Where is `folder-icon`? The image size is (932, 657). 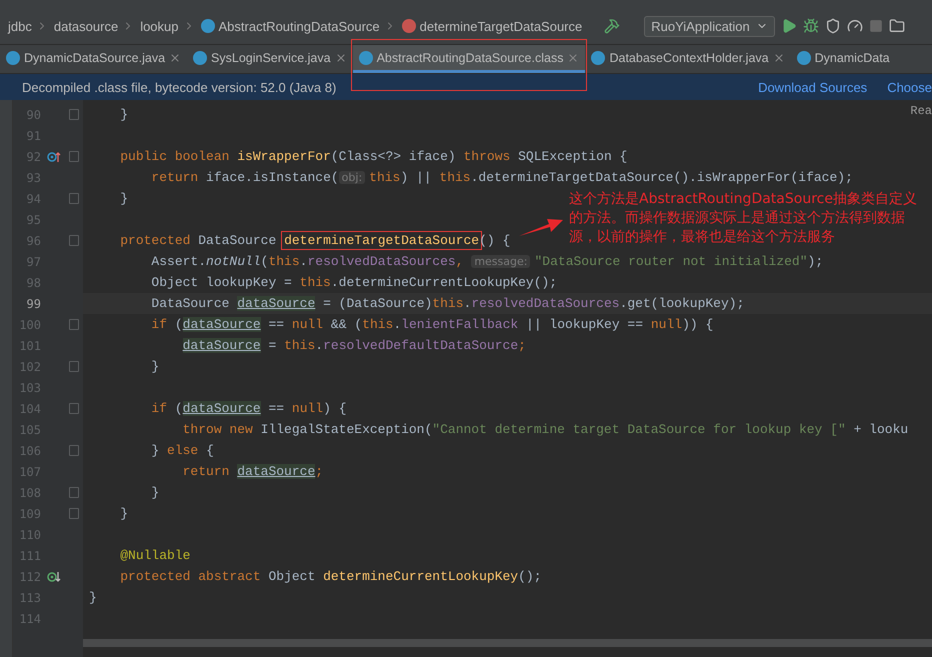 folder-icon is located at coordinates (896, 26).